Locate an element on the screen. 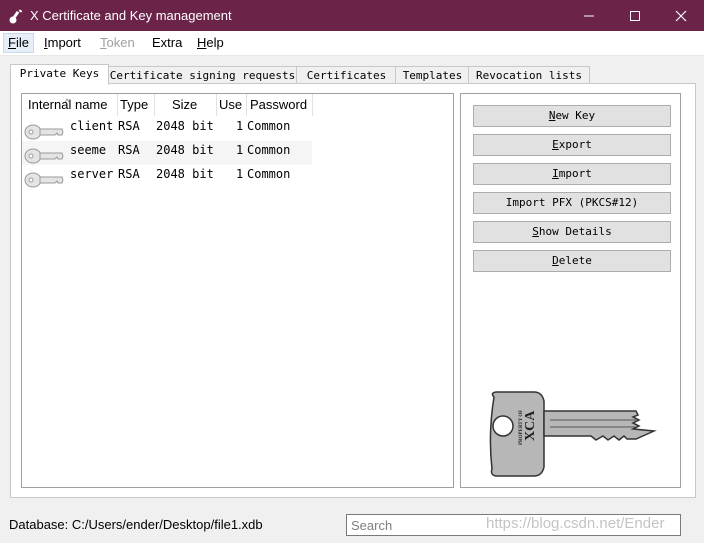 This screenshot has height=543, width=704. tab-revocation-lists: Revocation lists is located at coordinates (529, 75).